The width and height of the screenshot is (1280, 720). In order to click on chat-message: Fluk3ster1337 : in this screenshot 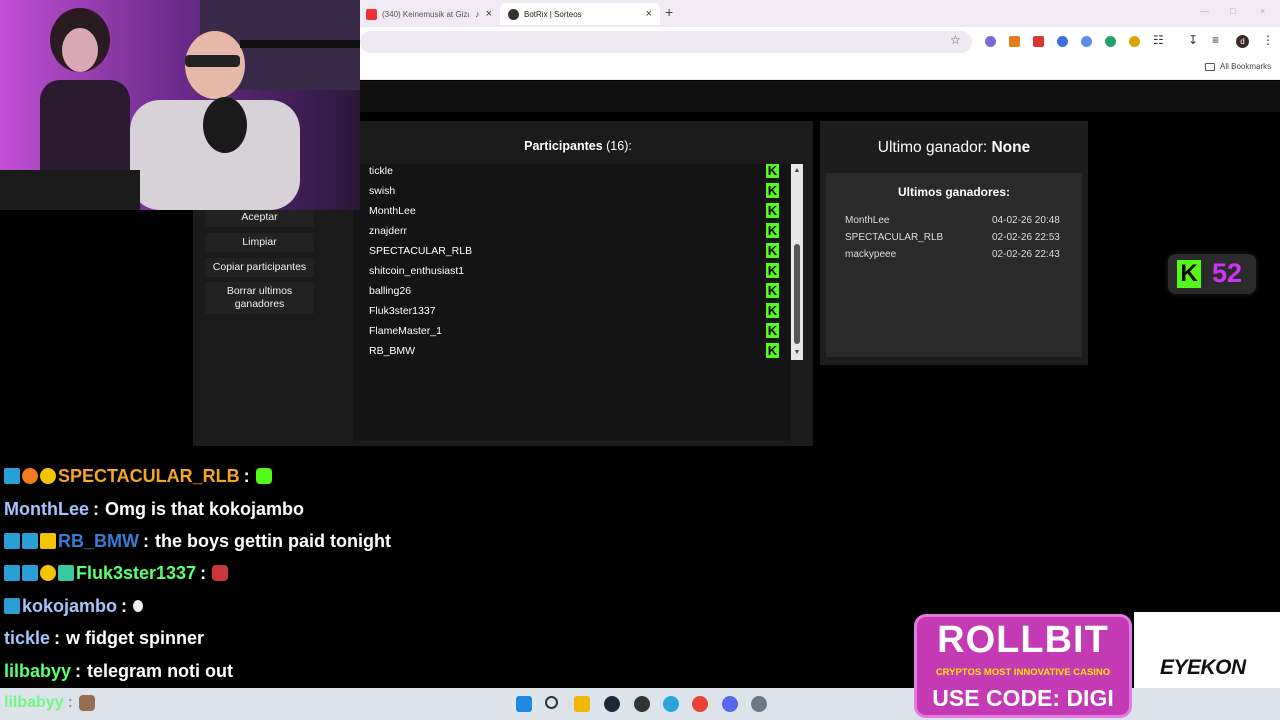, I will do `click(116, 573)`.